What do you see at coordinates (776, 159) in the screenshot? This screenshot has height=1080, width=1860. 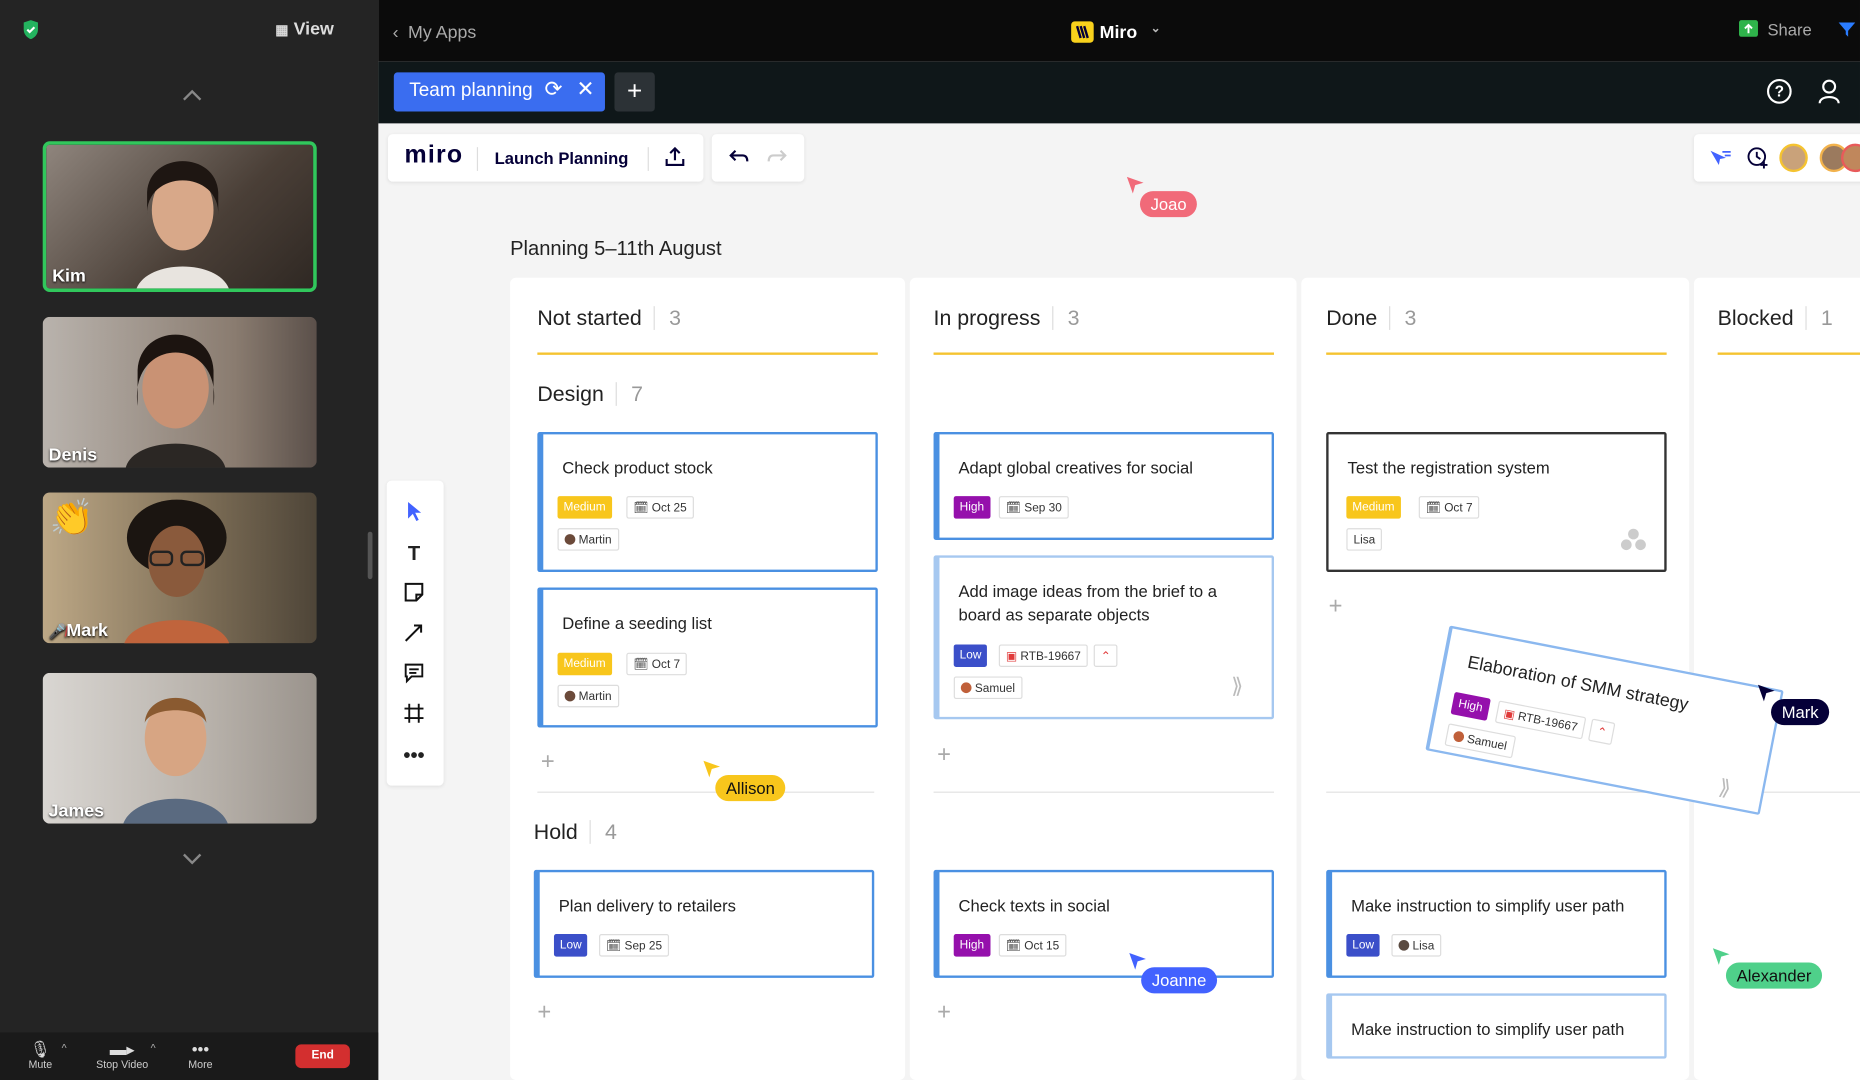 I see `redo-icon` at bounding box center [776, 159].